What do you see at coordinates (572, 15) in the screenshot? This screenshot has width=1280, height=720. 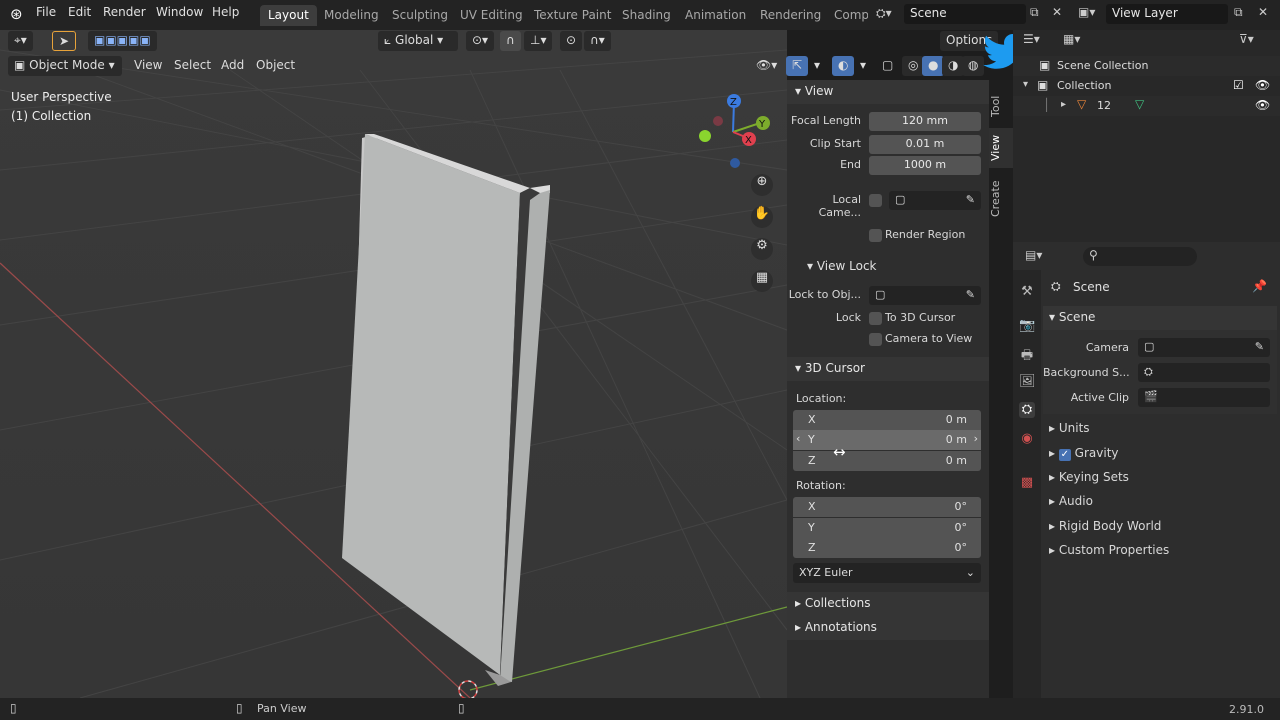 I see `tab-texture-paint: Texture Paint` at bounding box center [572, 15].